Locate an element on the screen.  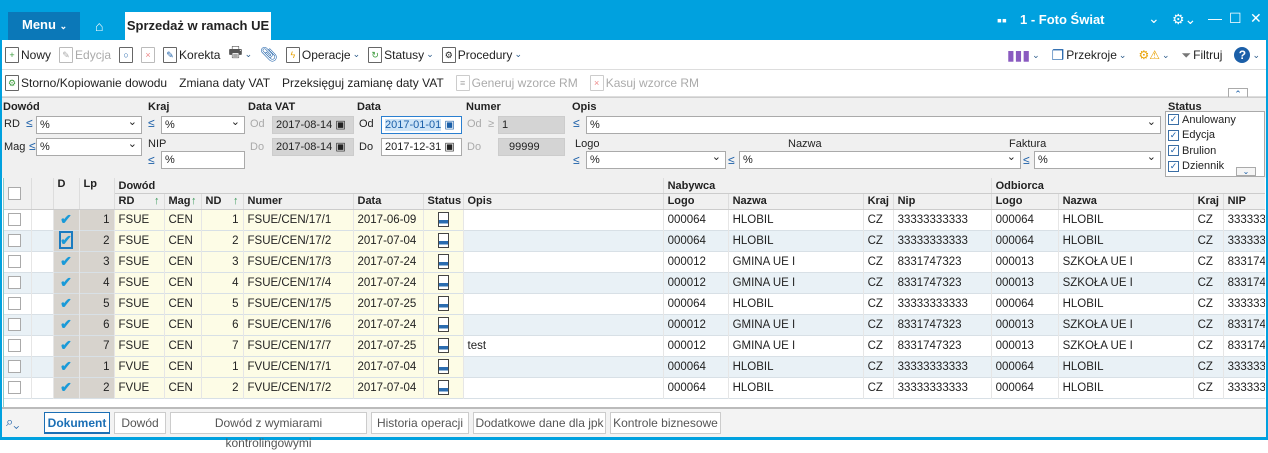
status-column-header: Status is located at coordinates (443, 201).